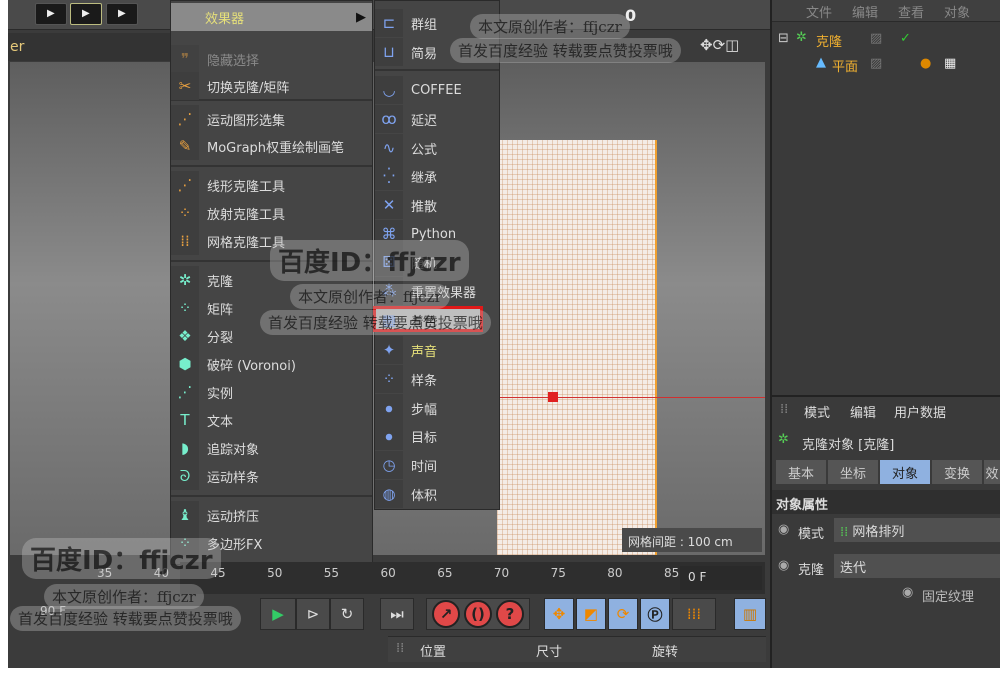 The height and width of the screenshot is (679, 1000). Describe the element at coordinates (437, 379) in the screenshot. I see `submenu-item: ⁘ 样条` at that location.